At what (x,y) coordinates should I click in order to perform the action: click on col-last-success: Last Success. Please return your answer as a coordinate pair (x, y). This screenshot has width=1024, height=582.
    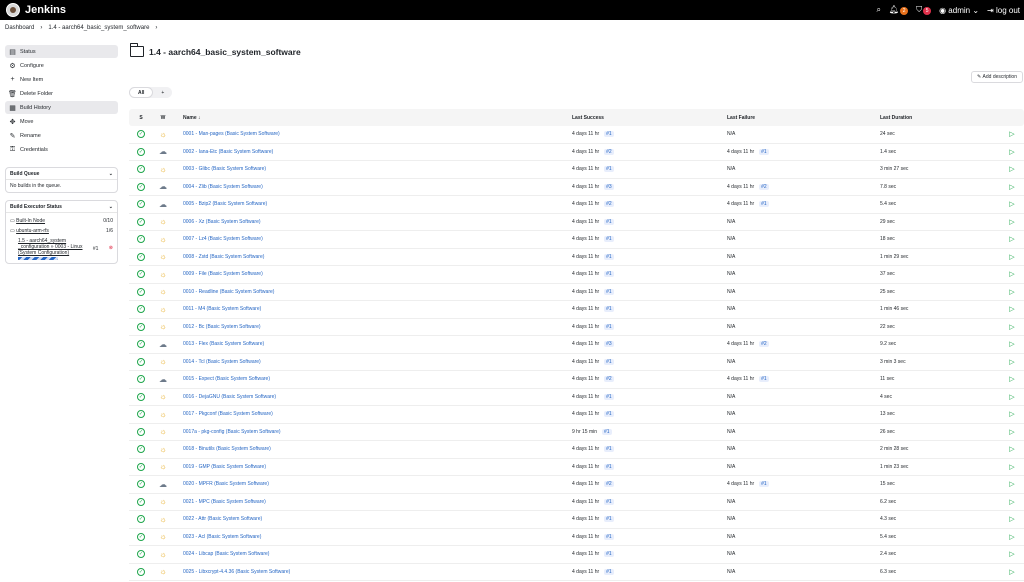
    Looking at the image, I should click on (649, 118).